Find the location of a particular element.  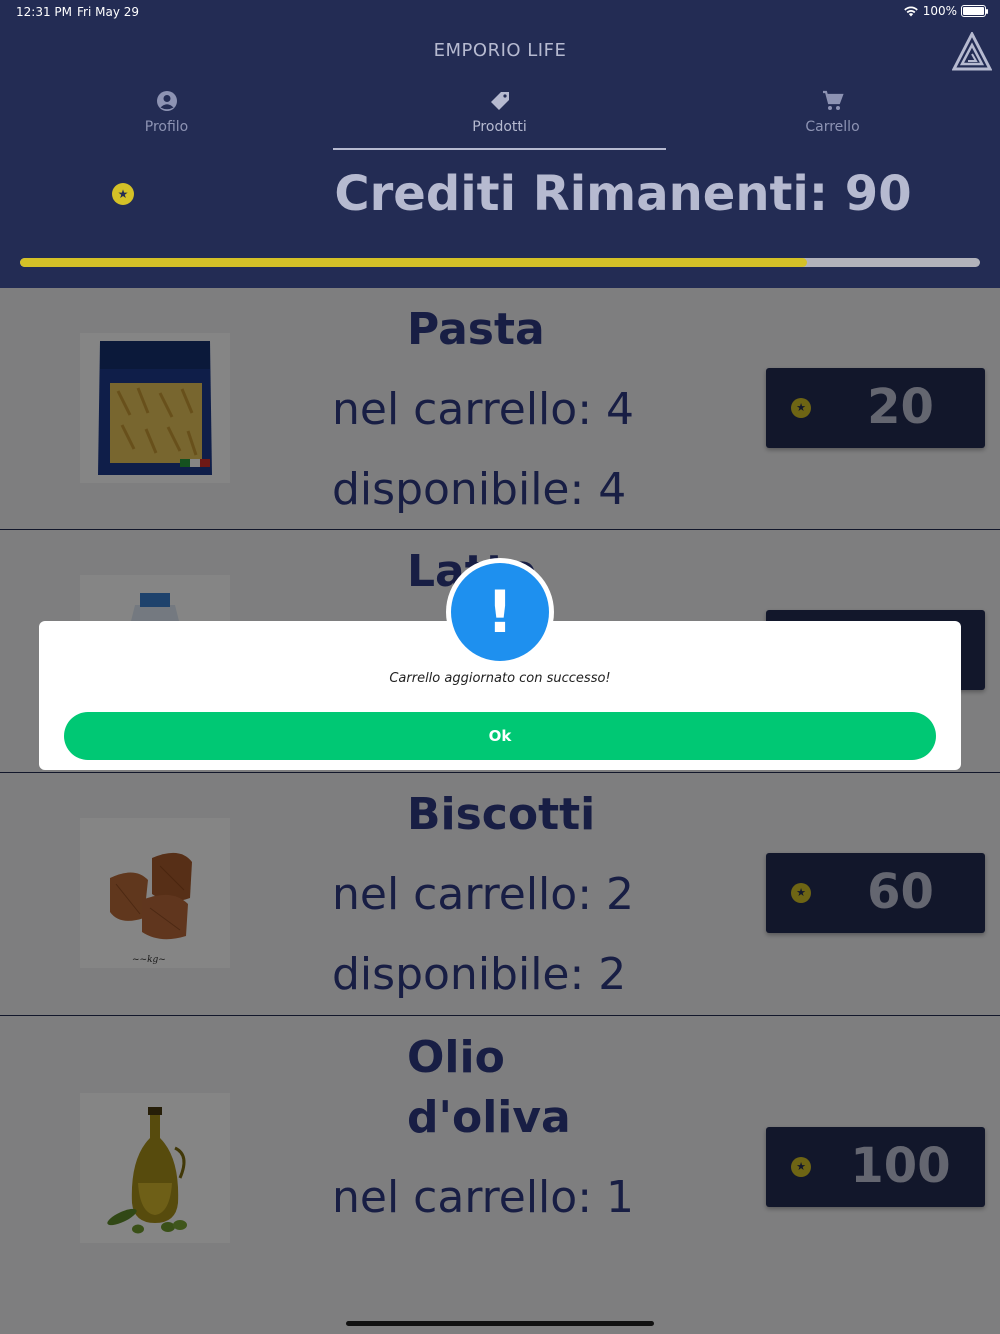

tab-prodotti: Prodotti is located at coordinates (499, 118).